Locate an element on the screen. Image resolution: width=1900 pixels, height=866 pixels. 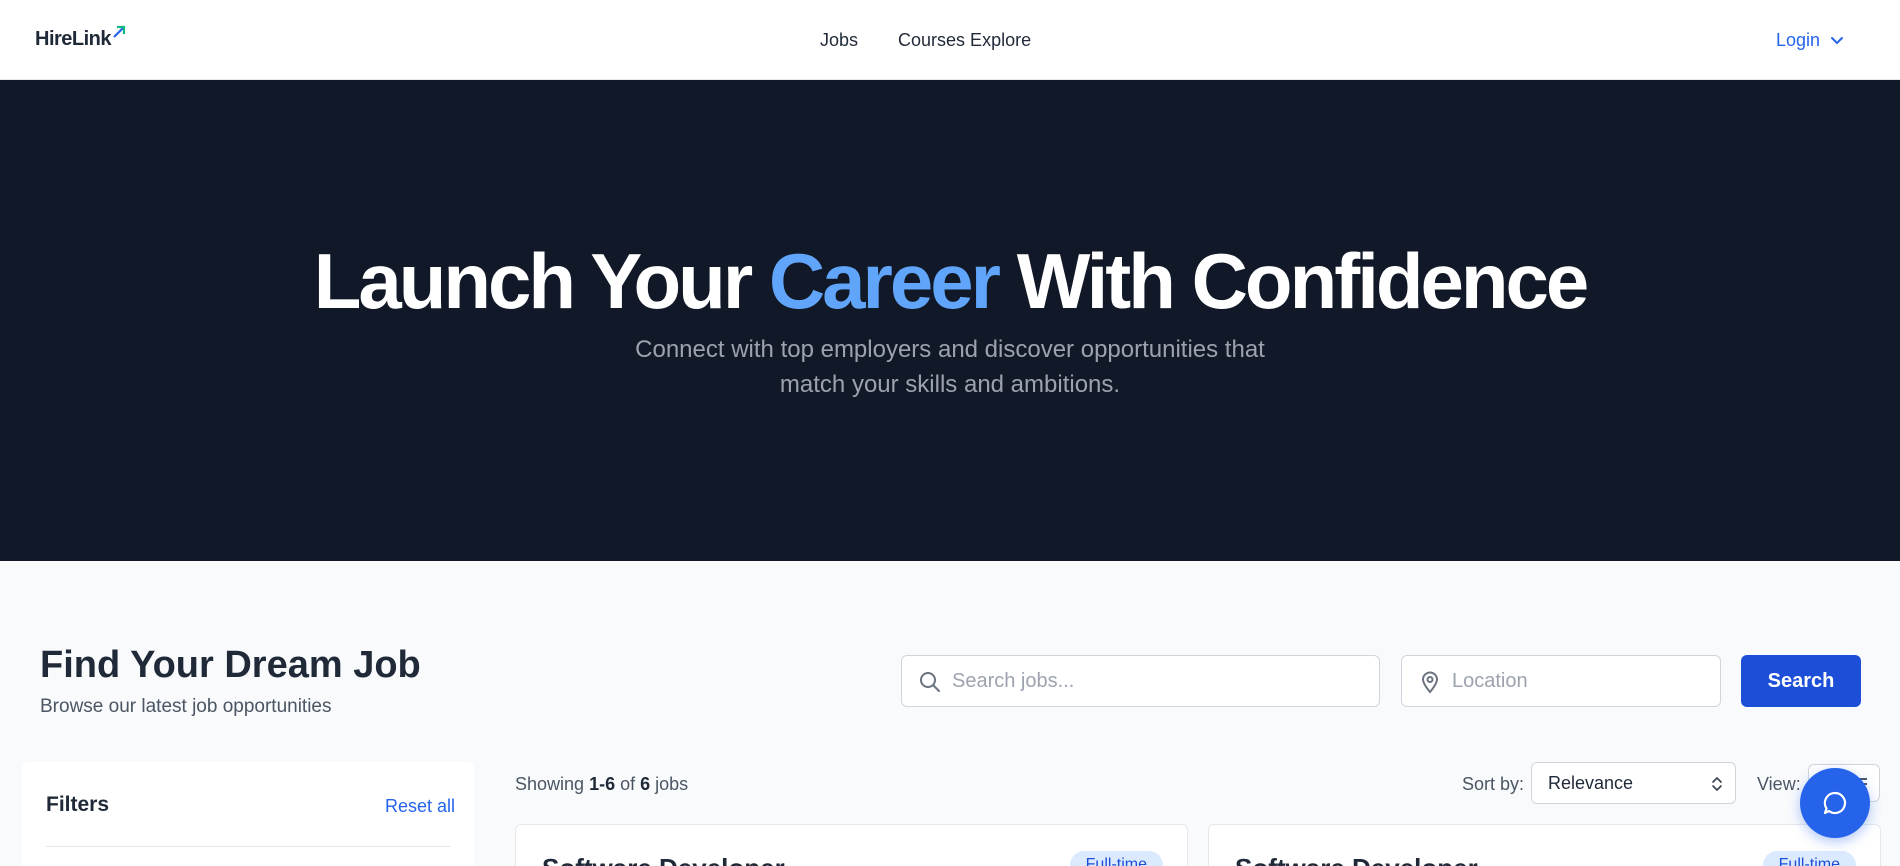
filters-title: Filters is located at coordinates (78, 804).